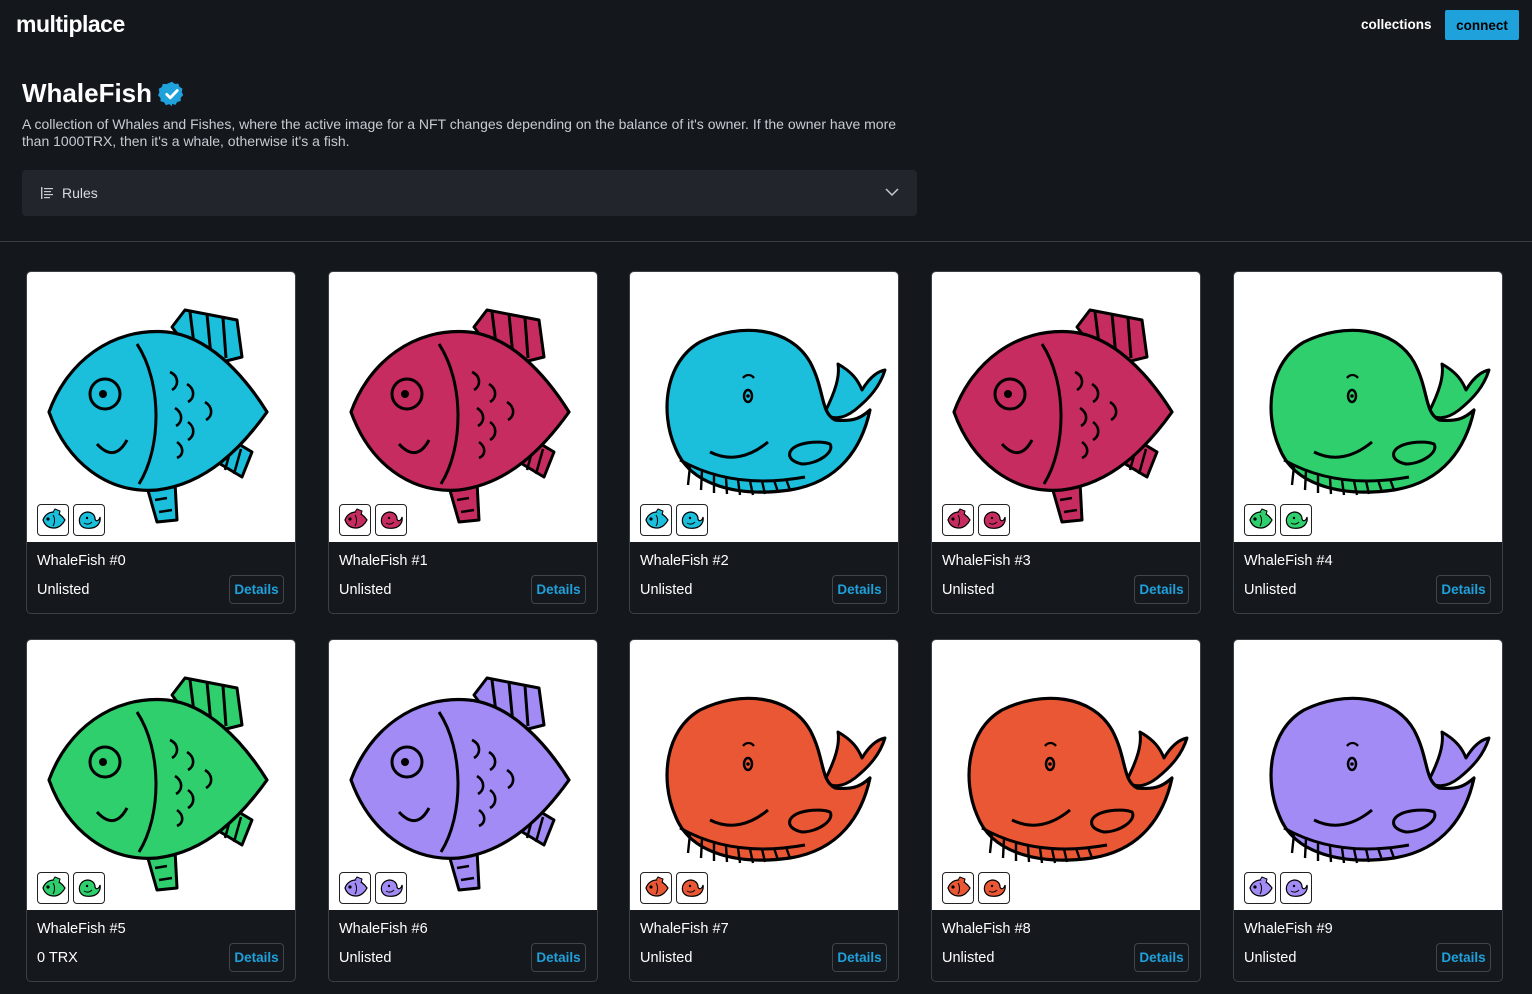 The height and width of the screenshot is (994, 1532). I want to click on site-logo: multiplace, so click(70, 24).